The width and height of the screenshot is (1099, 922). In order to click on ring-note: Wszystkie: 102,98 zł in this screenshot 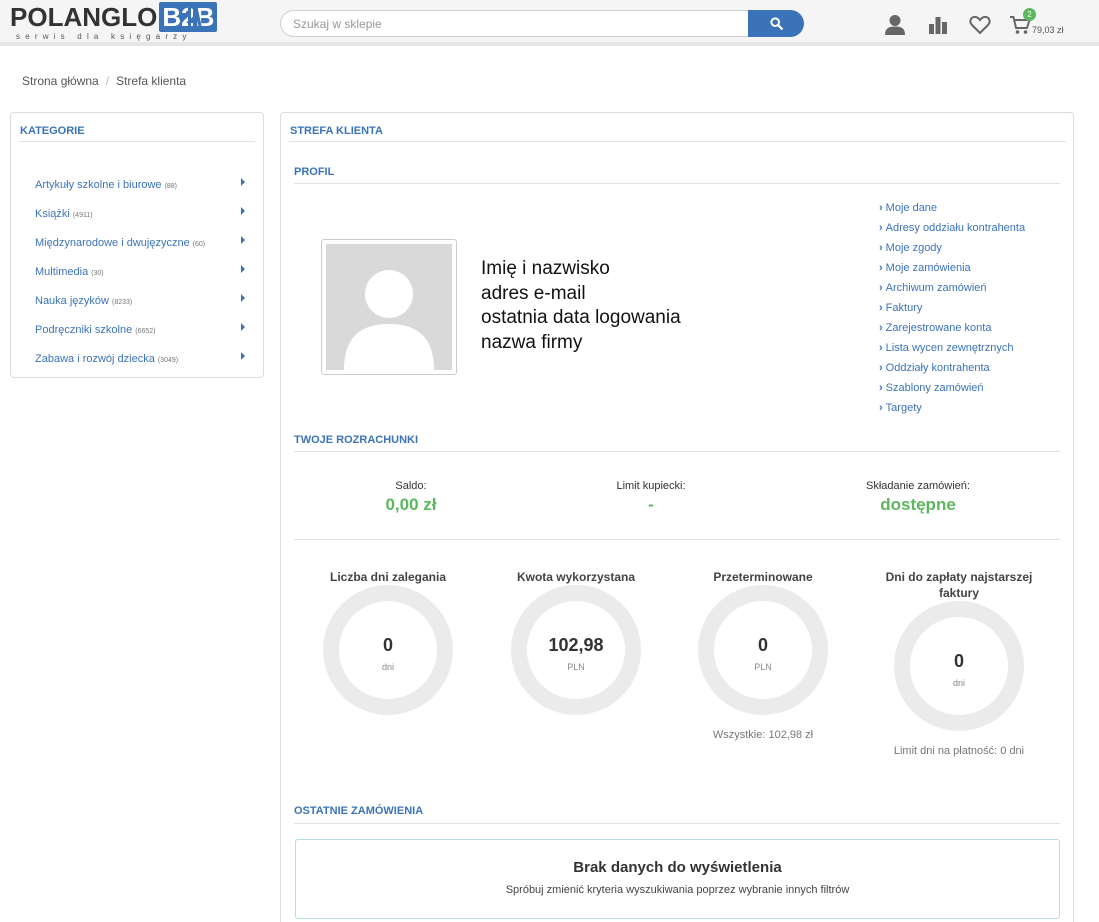, I will do `click(763, 735)`.